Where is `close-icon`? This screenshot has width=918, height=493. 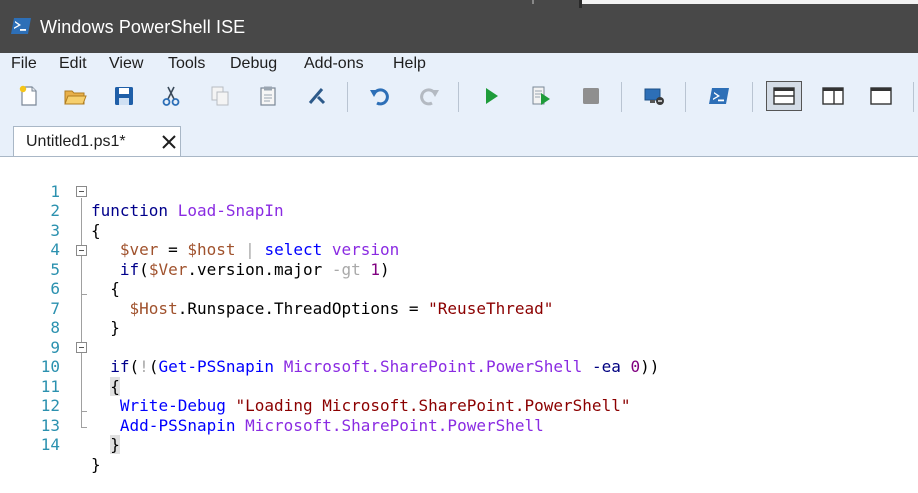
close-icon is located at coordinates (169, 142).